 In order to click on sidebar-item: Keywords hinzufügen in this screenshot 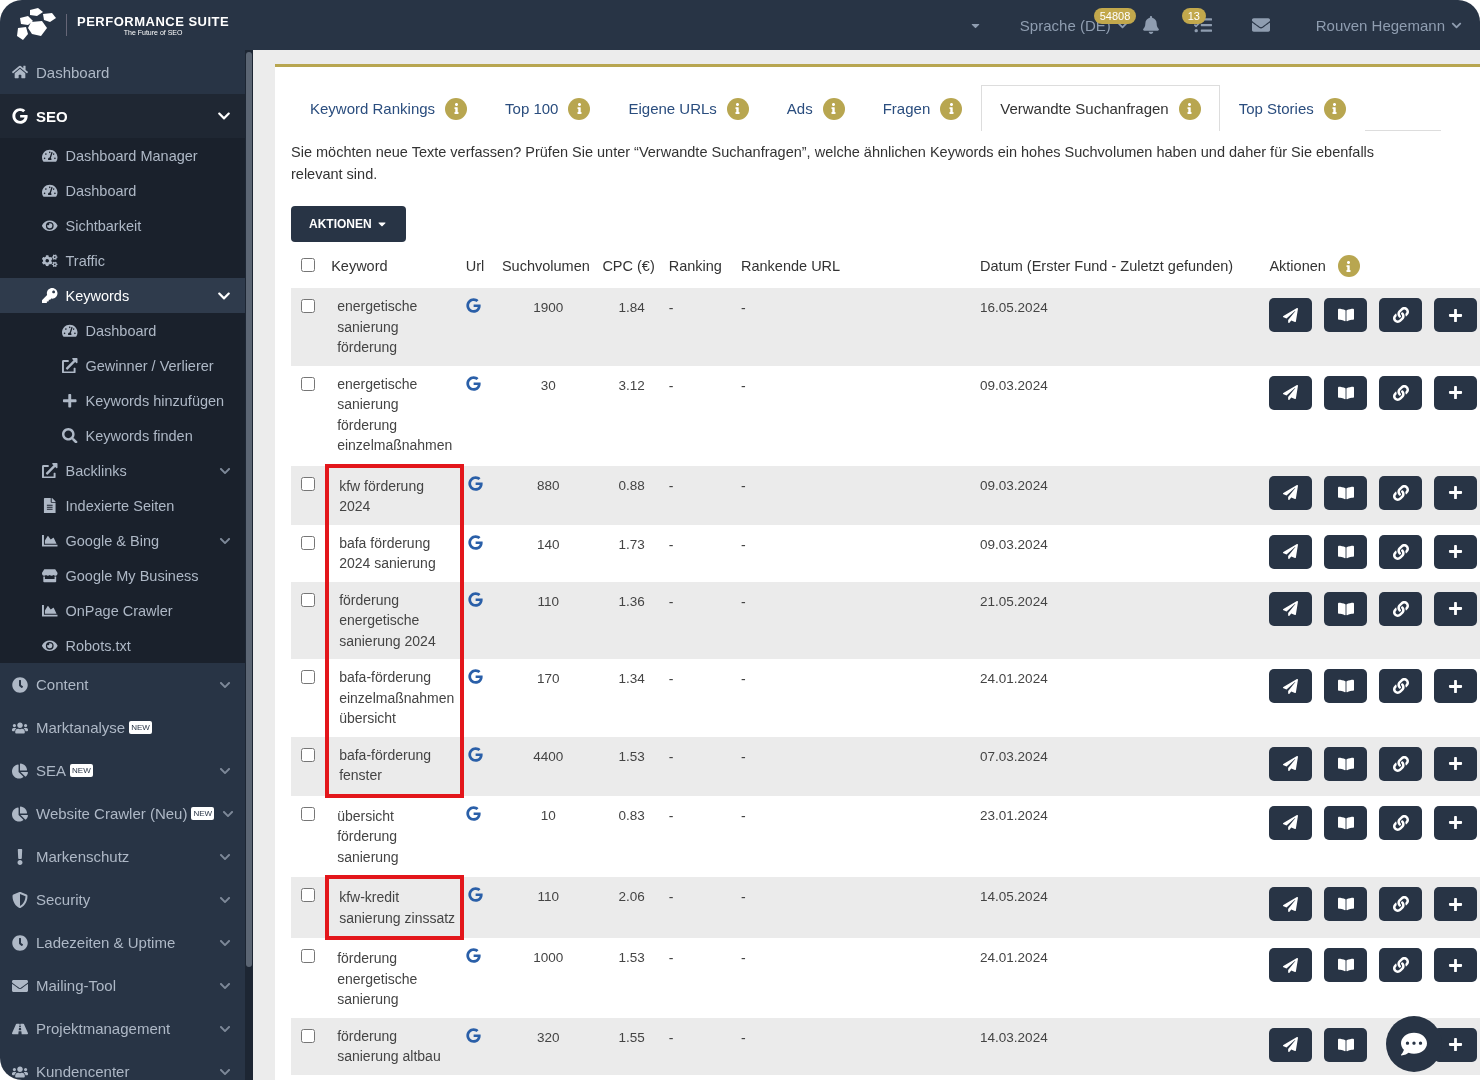, I will do `click(122, 400)`.